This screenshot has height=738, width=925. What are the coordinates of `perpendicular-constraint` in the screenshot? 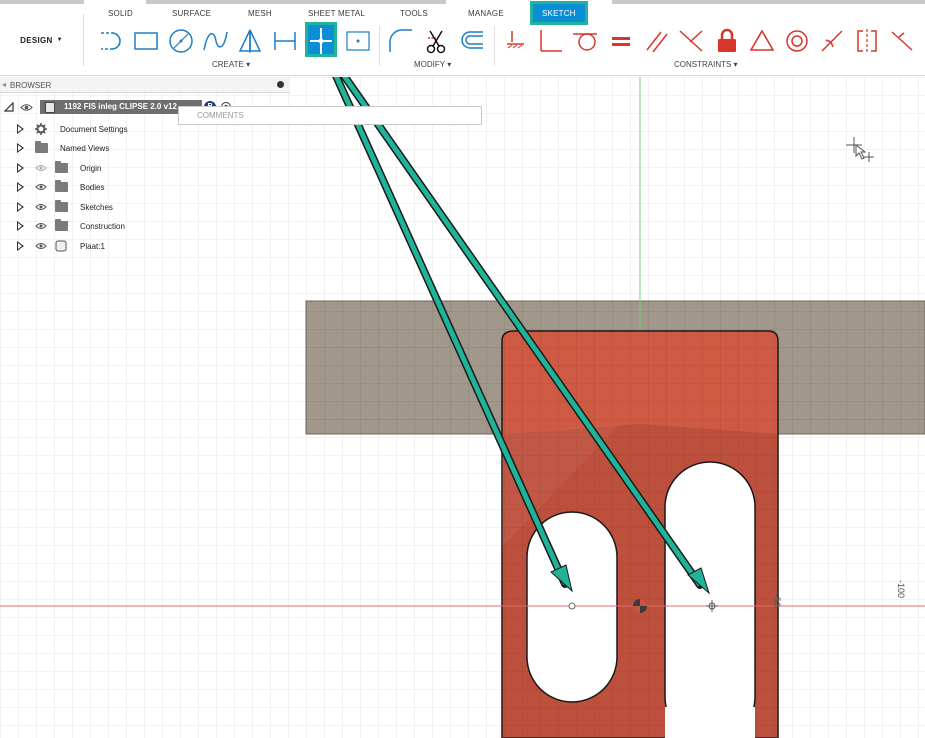 It's located at (550, 41).